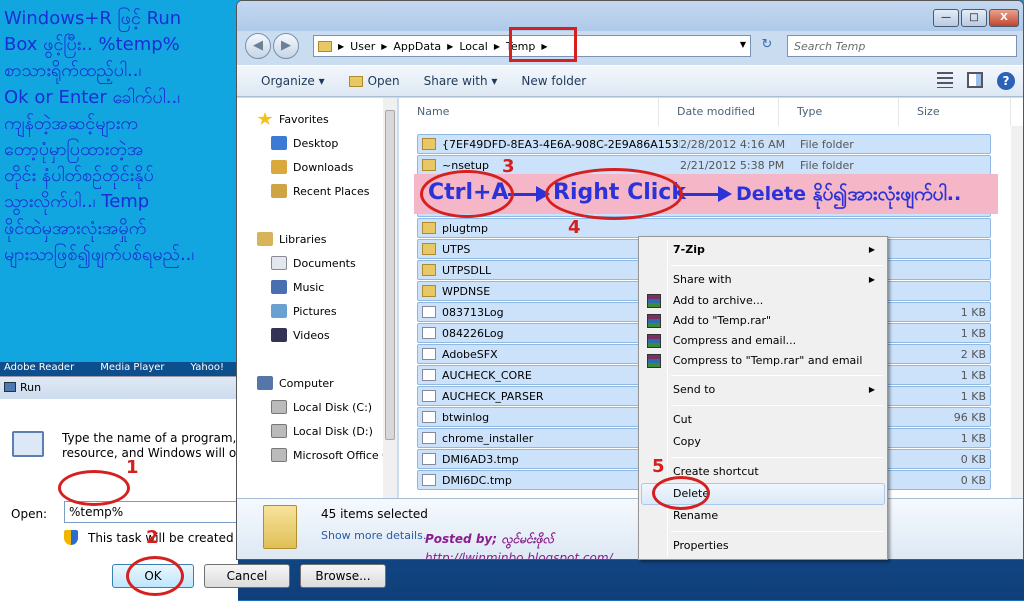  What do you see at coordinates (553, 81) in the screenshot?
I see `new-folder-button: New folder` at bounding box center [553, 81].